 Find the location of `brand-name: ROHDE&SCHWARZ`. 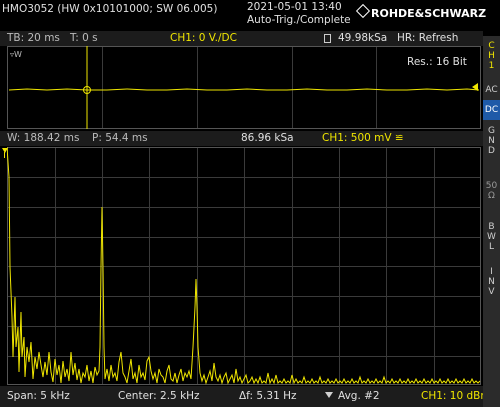

brand-name: ROHDE&SCHWARZ is located at coordinates (429, 13).